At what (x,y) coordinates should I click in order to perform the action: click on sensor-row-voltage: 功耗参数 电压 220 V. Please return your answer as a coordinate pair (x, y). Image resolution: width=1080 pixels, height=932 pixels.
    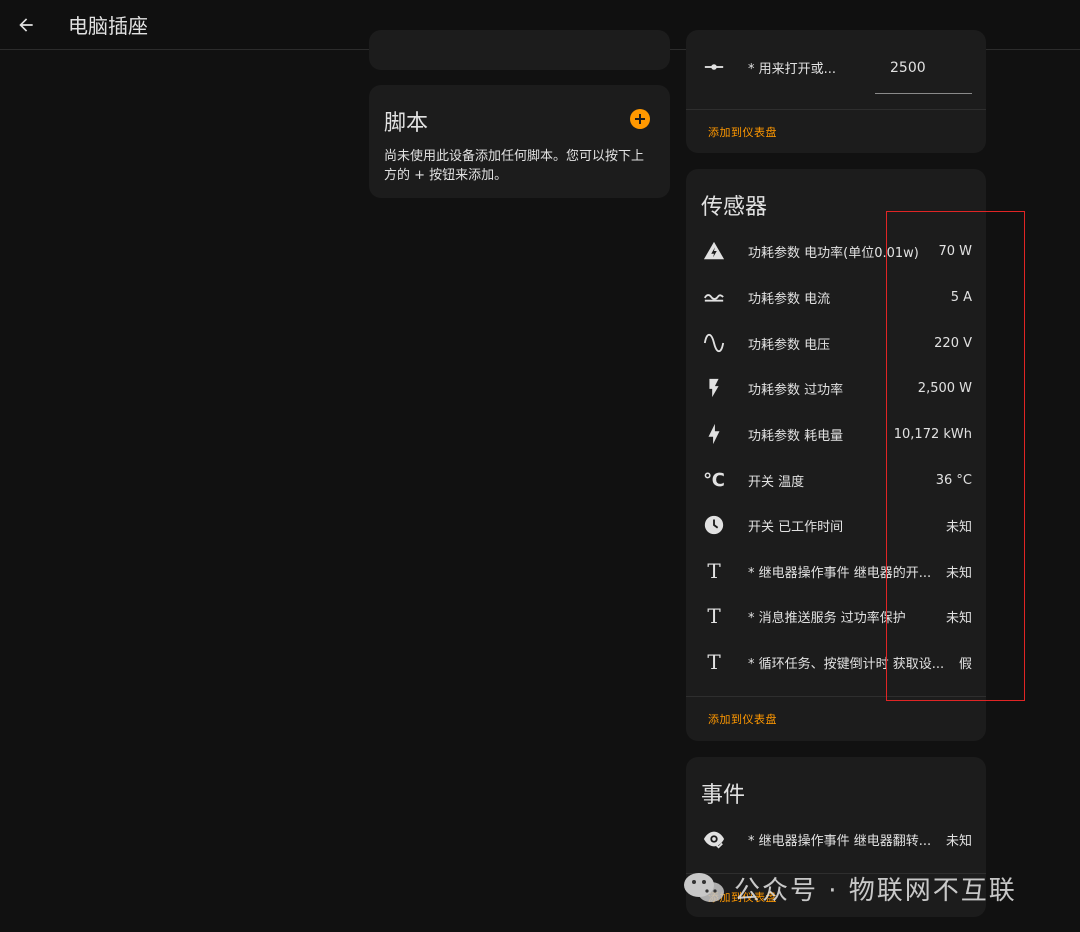
    Looking at the image, I should click on (836, 343).